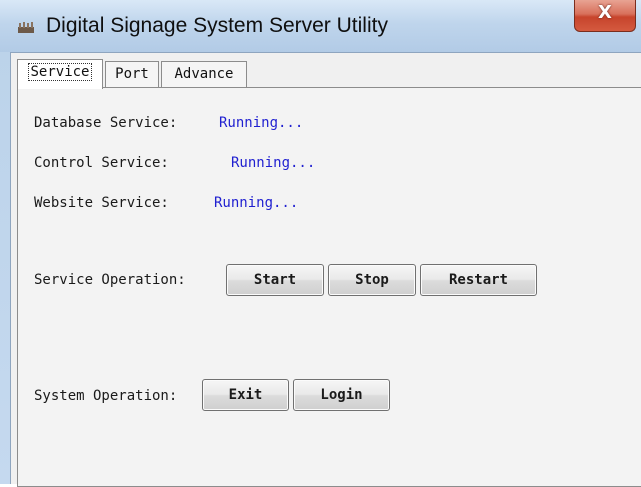 The image size is (641, 487). What do you see at coordinates (110, 280) in the screenshot?
I see `service-operation-label: Service Operation:` at bounding box center [110, 280].